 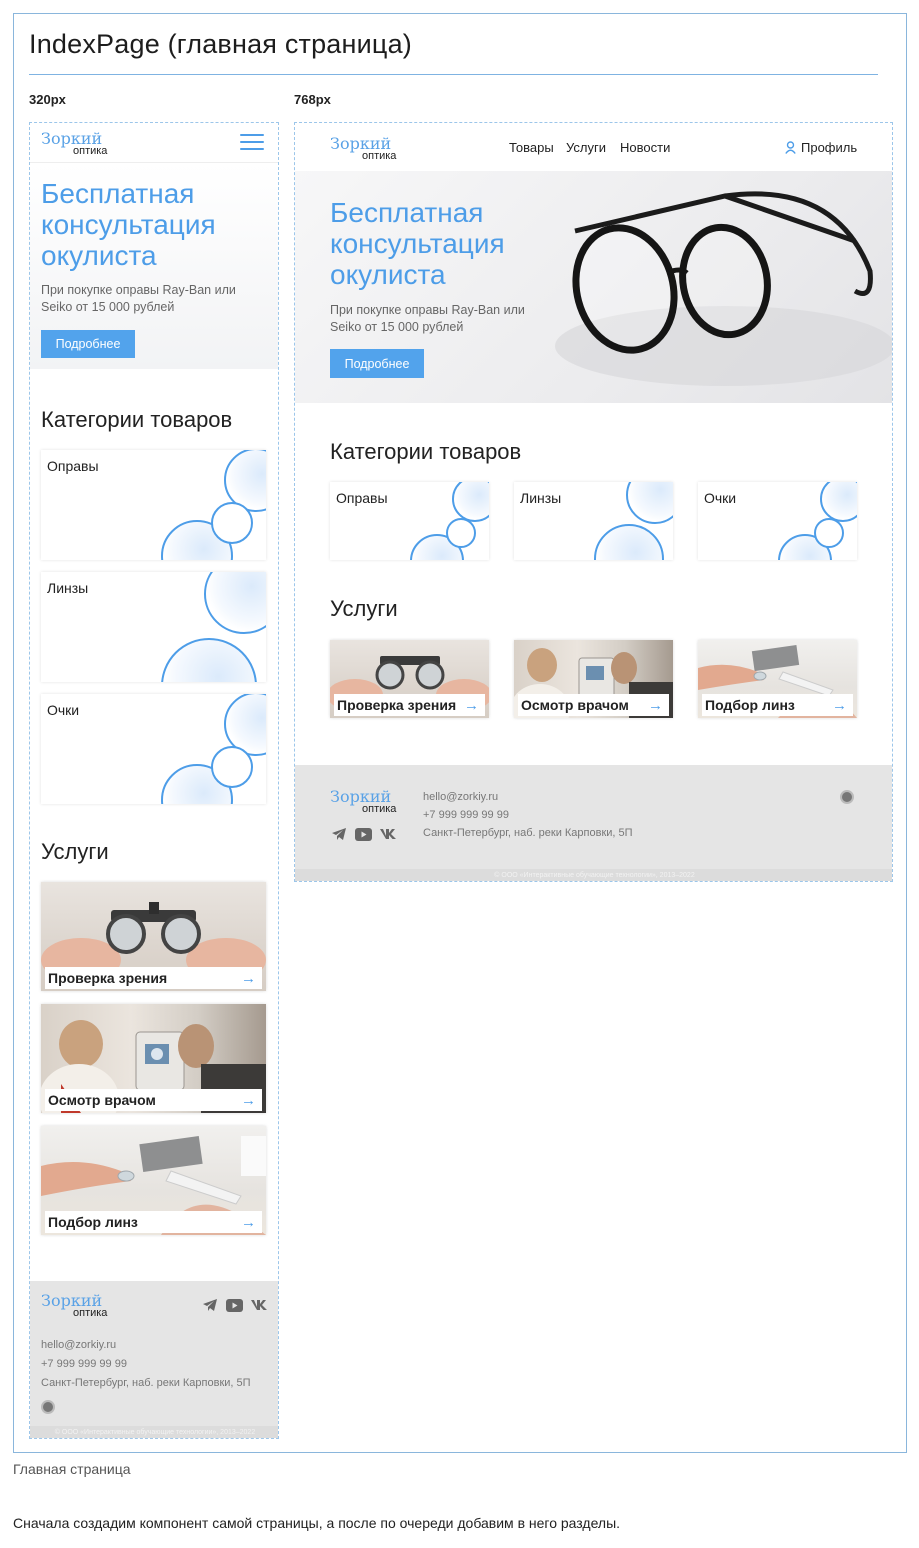 What do you see at coordinates (252, 143) in the screenshot?
I see `menu-icon` at bounding box center [252, 143].